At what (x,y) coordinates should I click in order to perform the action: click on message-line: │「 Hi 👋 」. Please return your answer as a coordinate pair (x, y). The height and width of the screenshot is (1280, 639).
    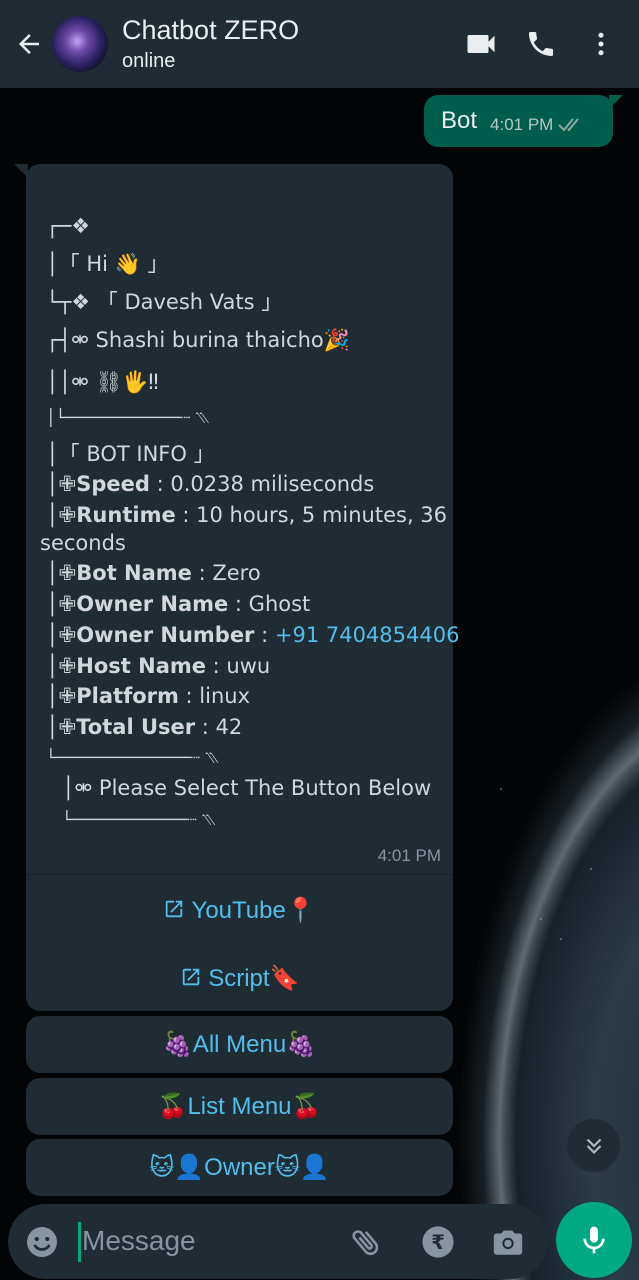
    Looking at the image, I should click on (107, 264).